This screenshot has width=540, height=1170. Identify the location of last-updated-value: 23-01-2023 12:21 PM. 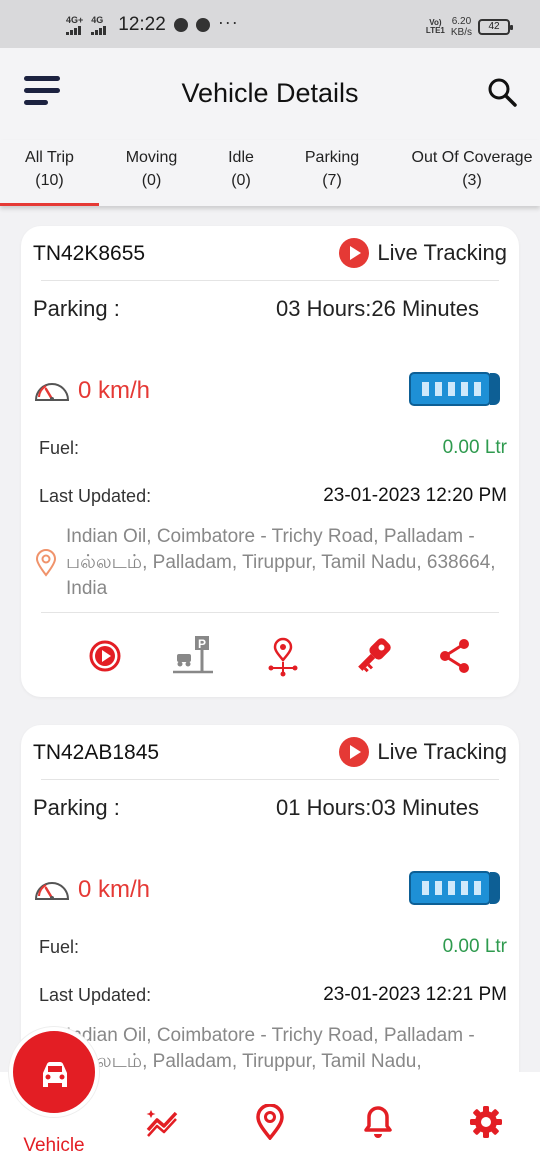
(415, 994).